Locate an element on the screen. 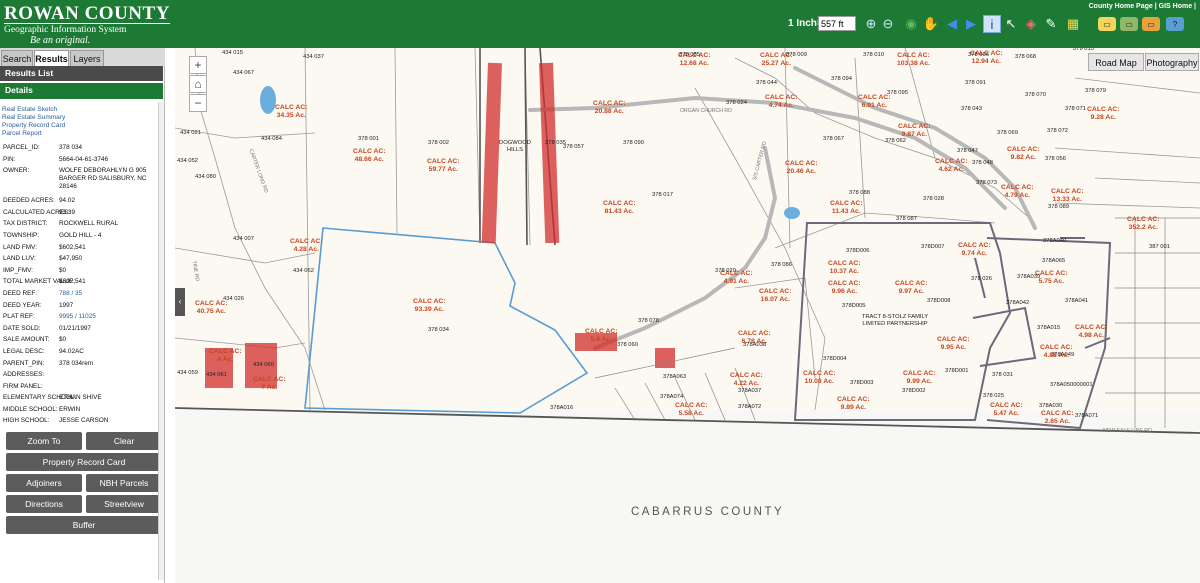 This screenshot has width=1200, height=583. parcel-id-label: 378 056 is located at coordinates (1055, 159).